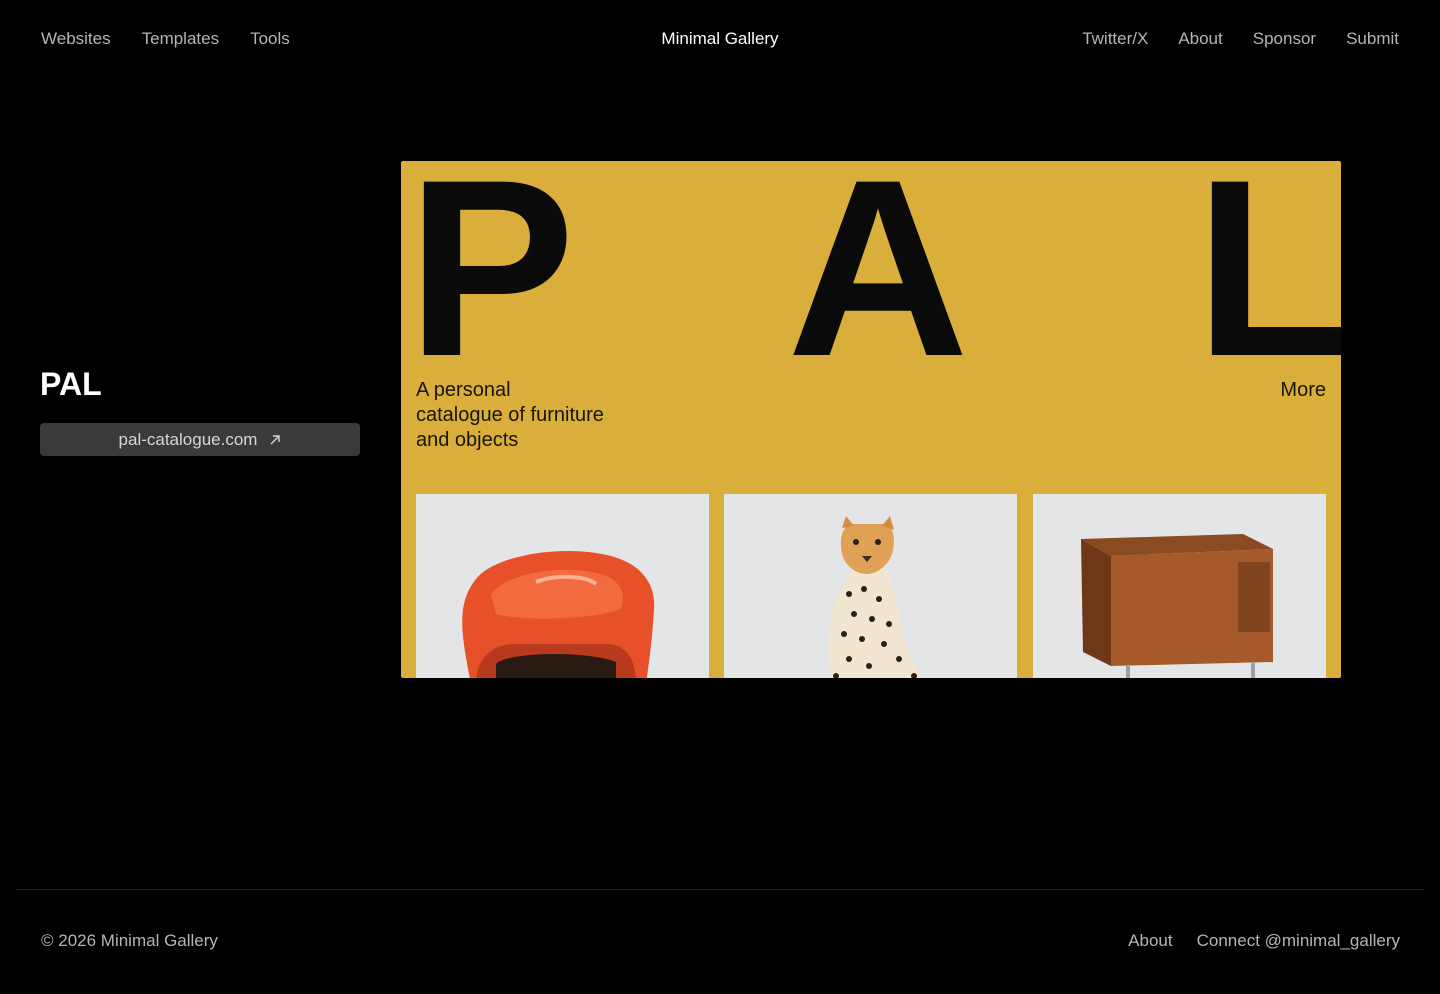  I want to click on preview-more-link: More, so click(1303, 390).